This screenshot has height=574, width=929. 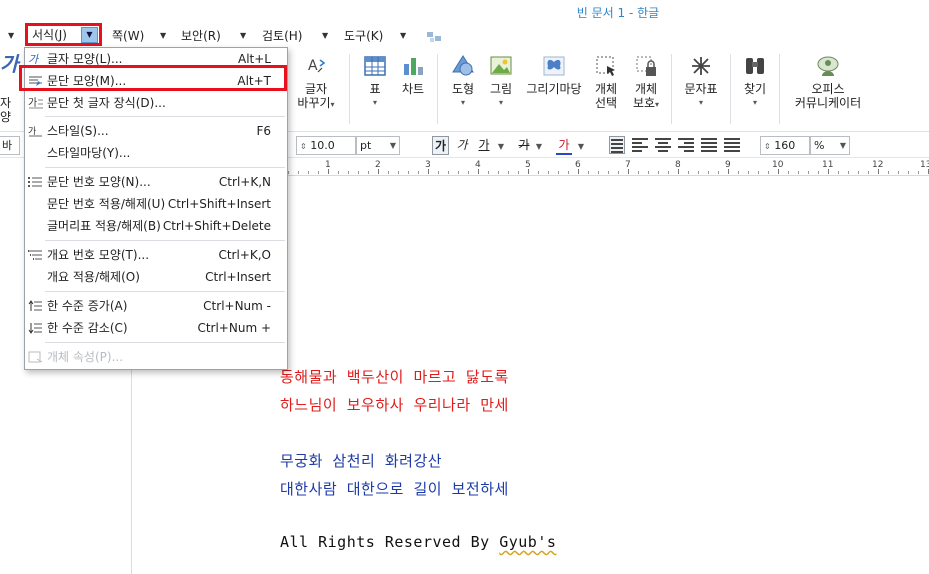 What do you see at coordinates (462, 145) in the screenshot?
I see `italic-button: 가` at bounding box center [462, 145].